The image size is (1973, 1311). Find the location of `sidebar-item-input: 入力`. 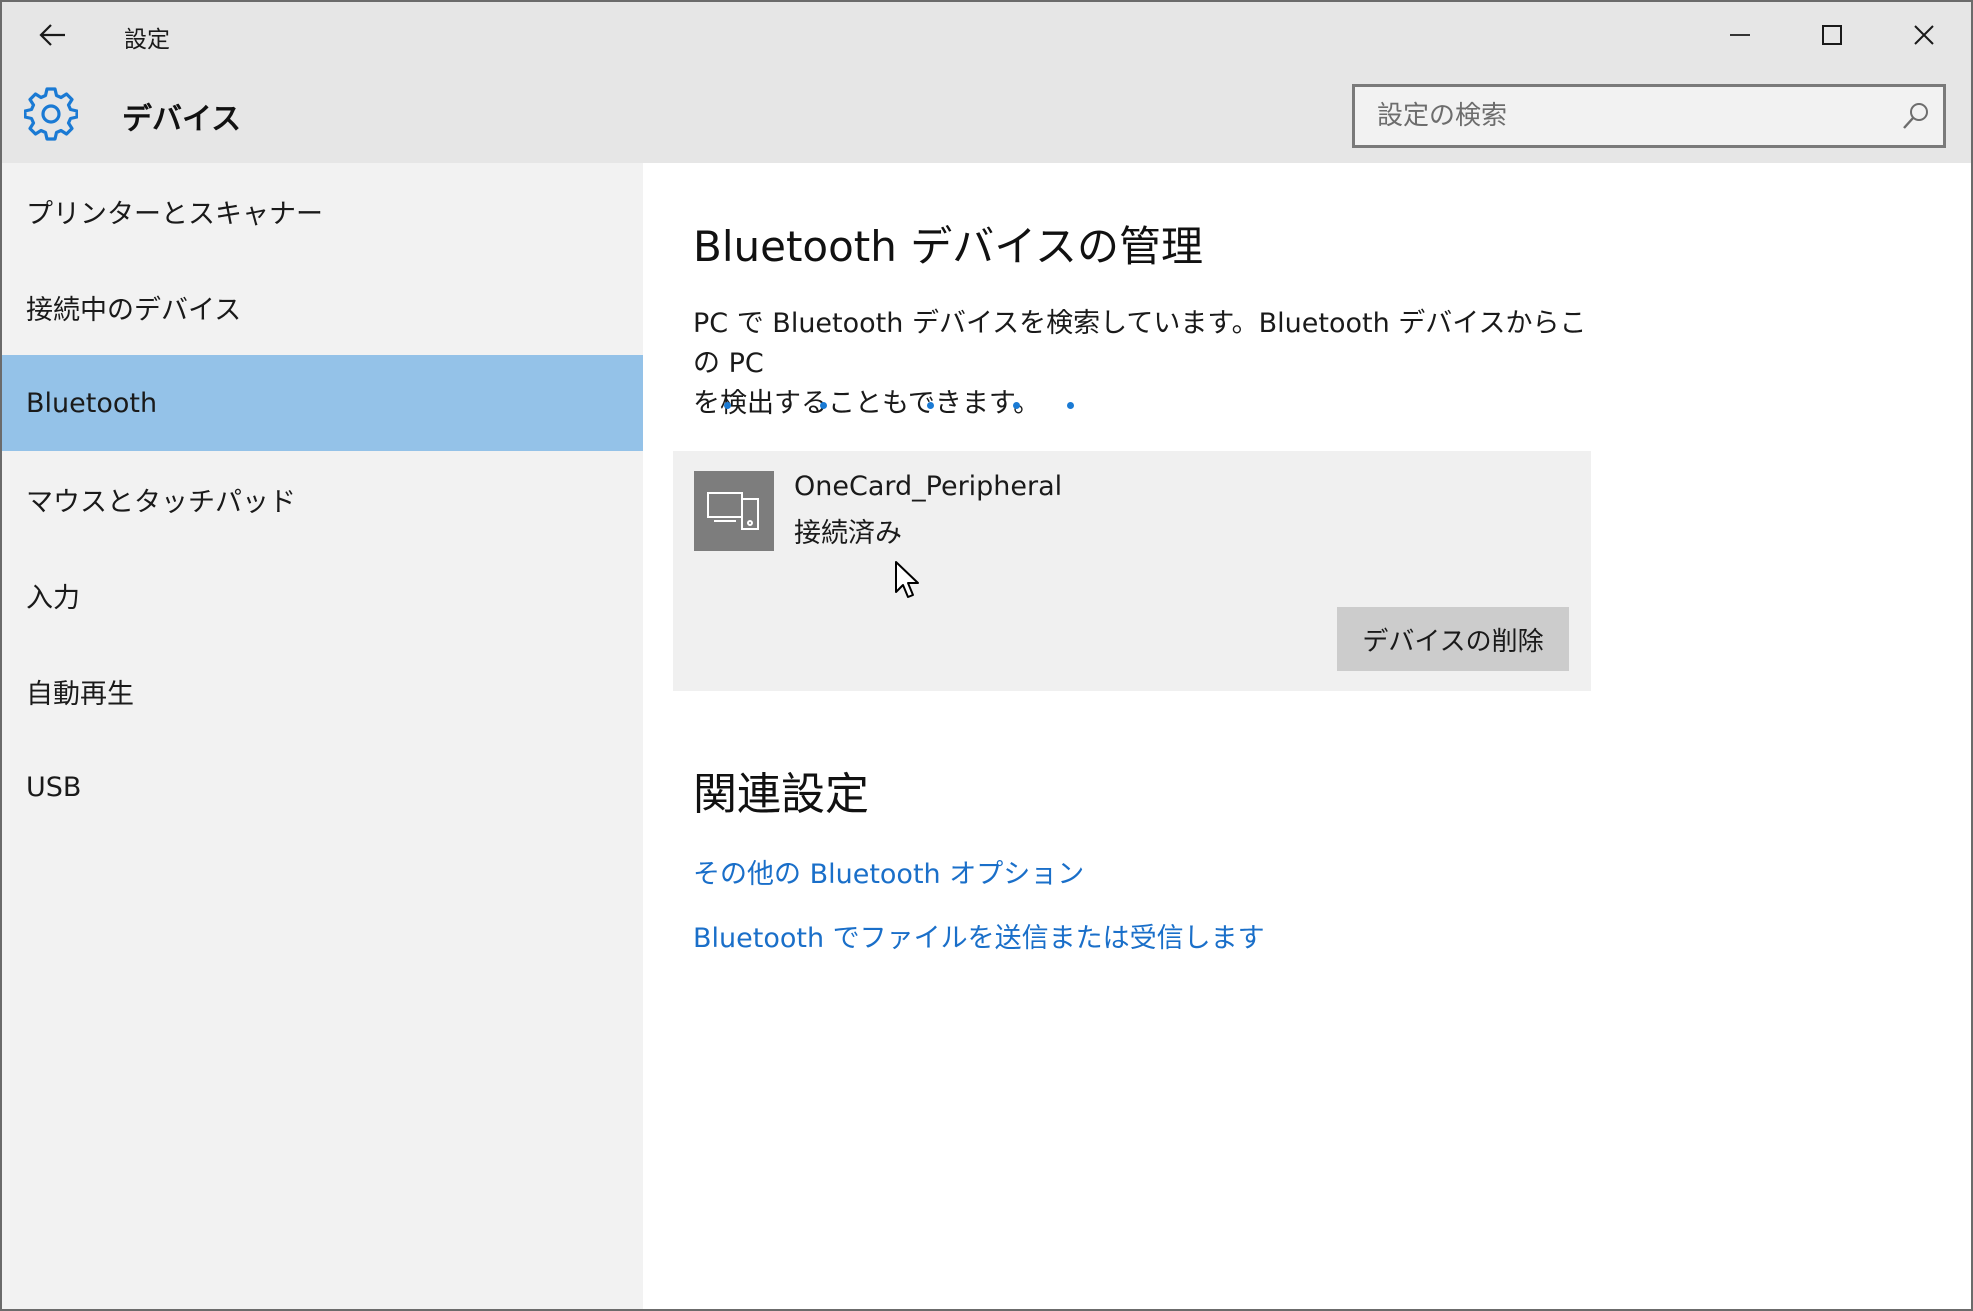

sidebar-item-input: 入力 is located at coordinates (322, 595).